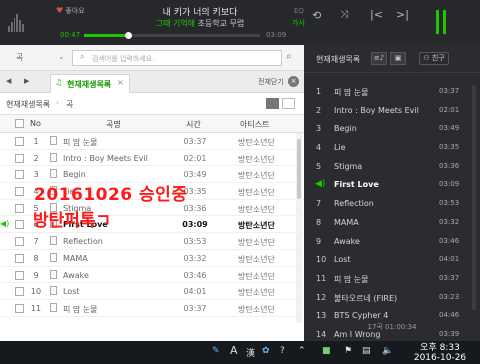 The image size is (480, 364). Describe the element at coordinates (392, 224) in the screenshot. I see `list-item: 8 MAMA 03:32` at that location.